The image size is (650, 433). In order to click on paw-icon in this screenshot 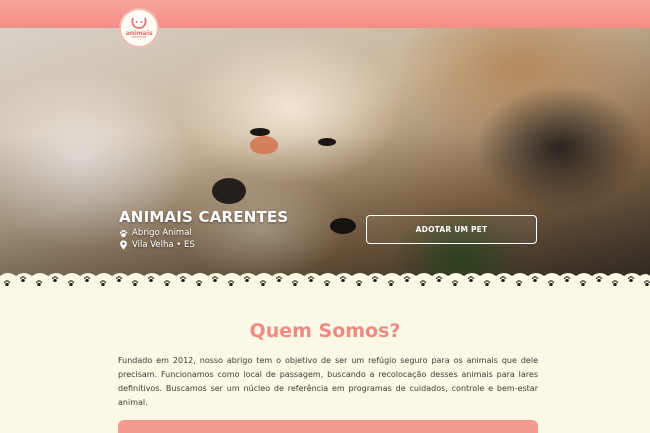, I will do `click(123, 233)`.